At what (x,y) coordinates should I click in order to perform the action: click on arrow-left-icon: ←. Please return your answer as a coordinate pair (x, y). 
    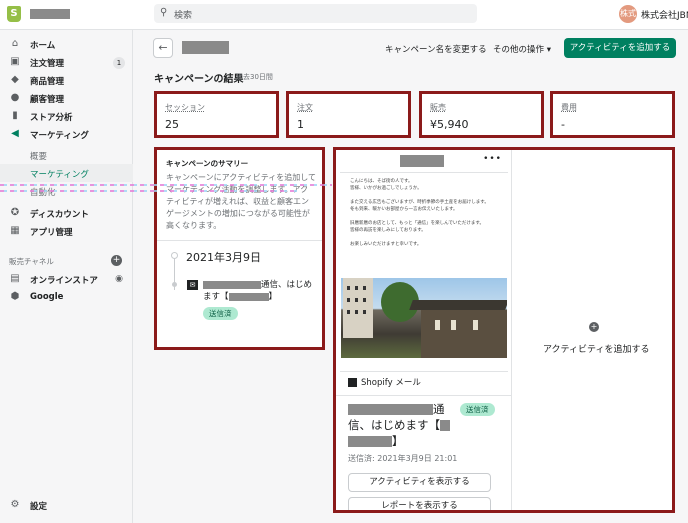
    Looking at the image, I should click on (163, 47).